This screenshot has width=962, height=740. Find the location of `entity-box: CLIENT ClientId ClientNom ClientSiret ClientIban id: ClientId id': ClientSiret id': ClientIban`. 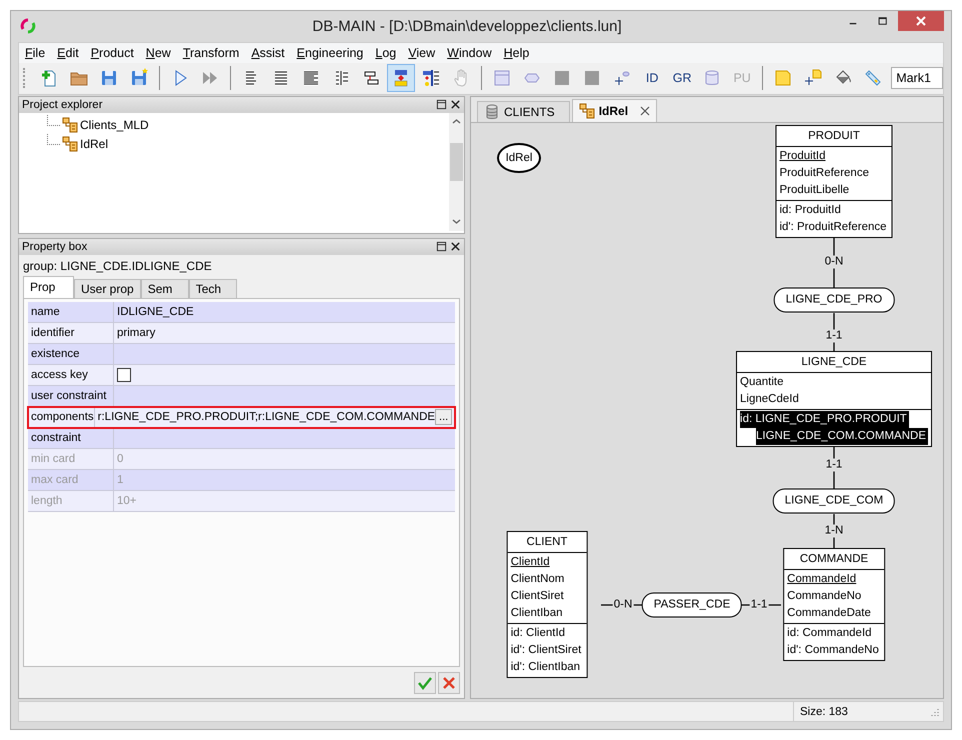

entity-box: CLIENT ClientId ClientNom ClientSiret ClientIban id: ClientId id': ClientSiret id': ClientIban is located at coordinates (547, 604).